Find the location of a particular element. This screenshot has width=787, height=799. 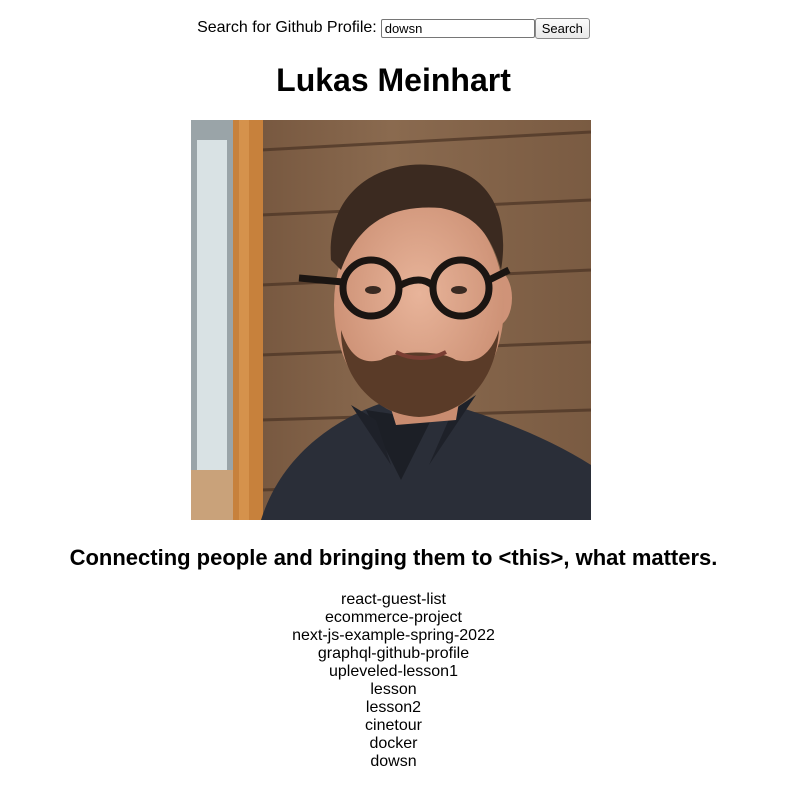

repository-item: upleveled-lesson1 is located at coordinates (393, 671).